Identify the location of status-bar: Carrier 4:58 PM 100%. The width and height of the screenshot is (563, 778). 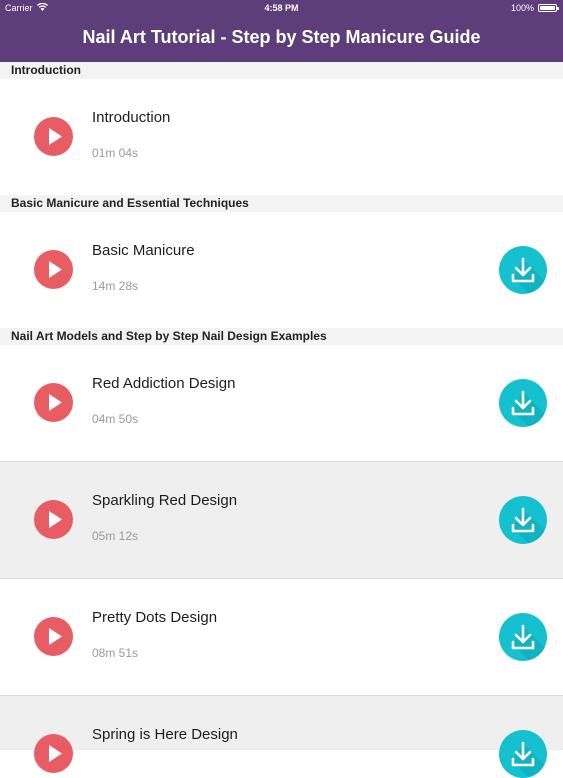
(281, 8).